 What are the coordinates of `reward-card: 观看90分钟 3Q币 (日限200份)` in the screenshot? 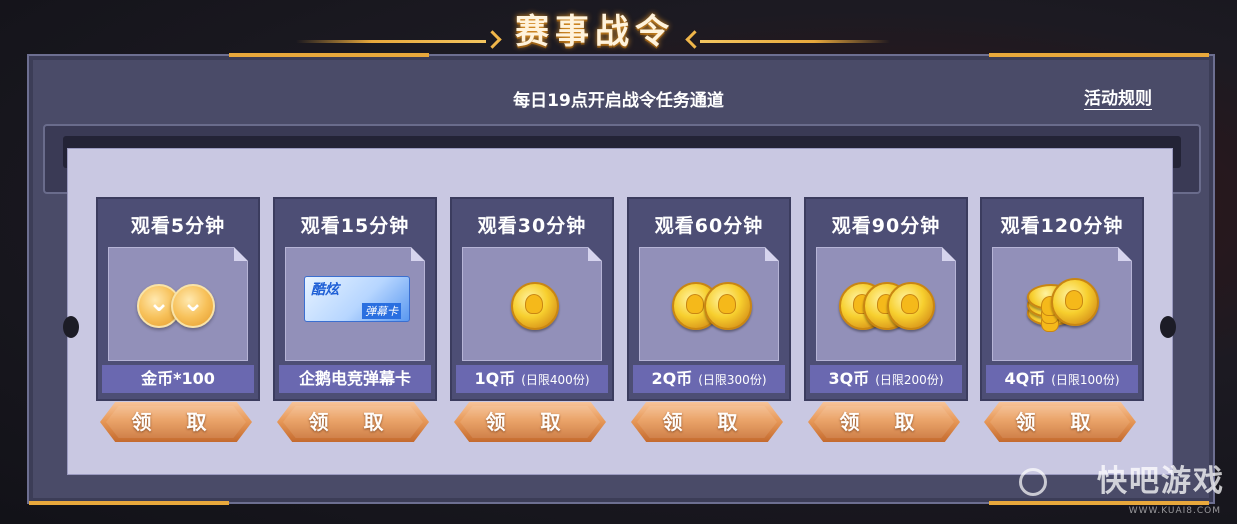 It's located at (886, 299).